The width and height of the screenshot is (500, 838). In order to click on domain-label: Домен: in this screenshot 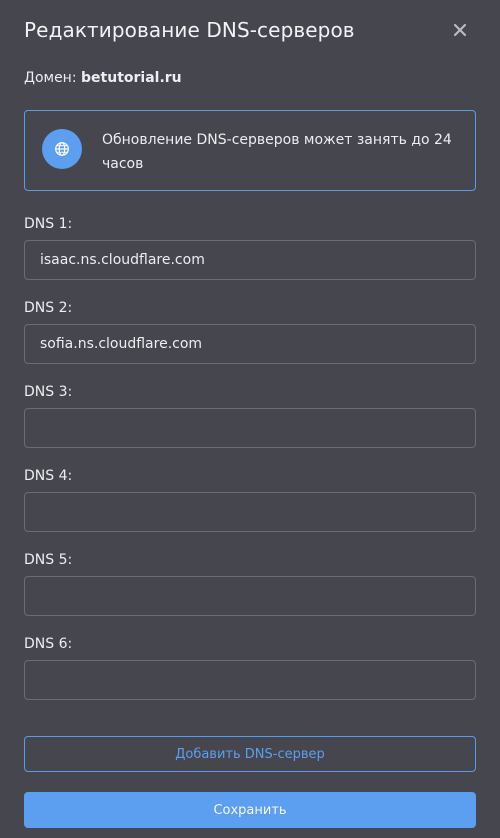, I will do `click(50, 78)`.